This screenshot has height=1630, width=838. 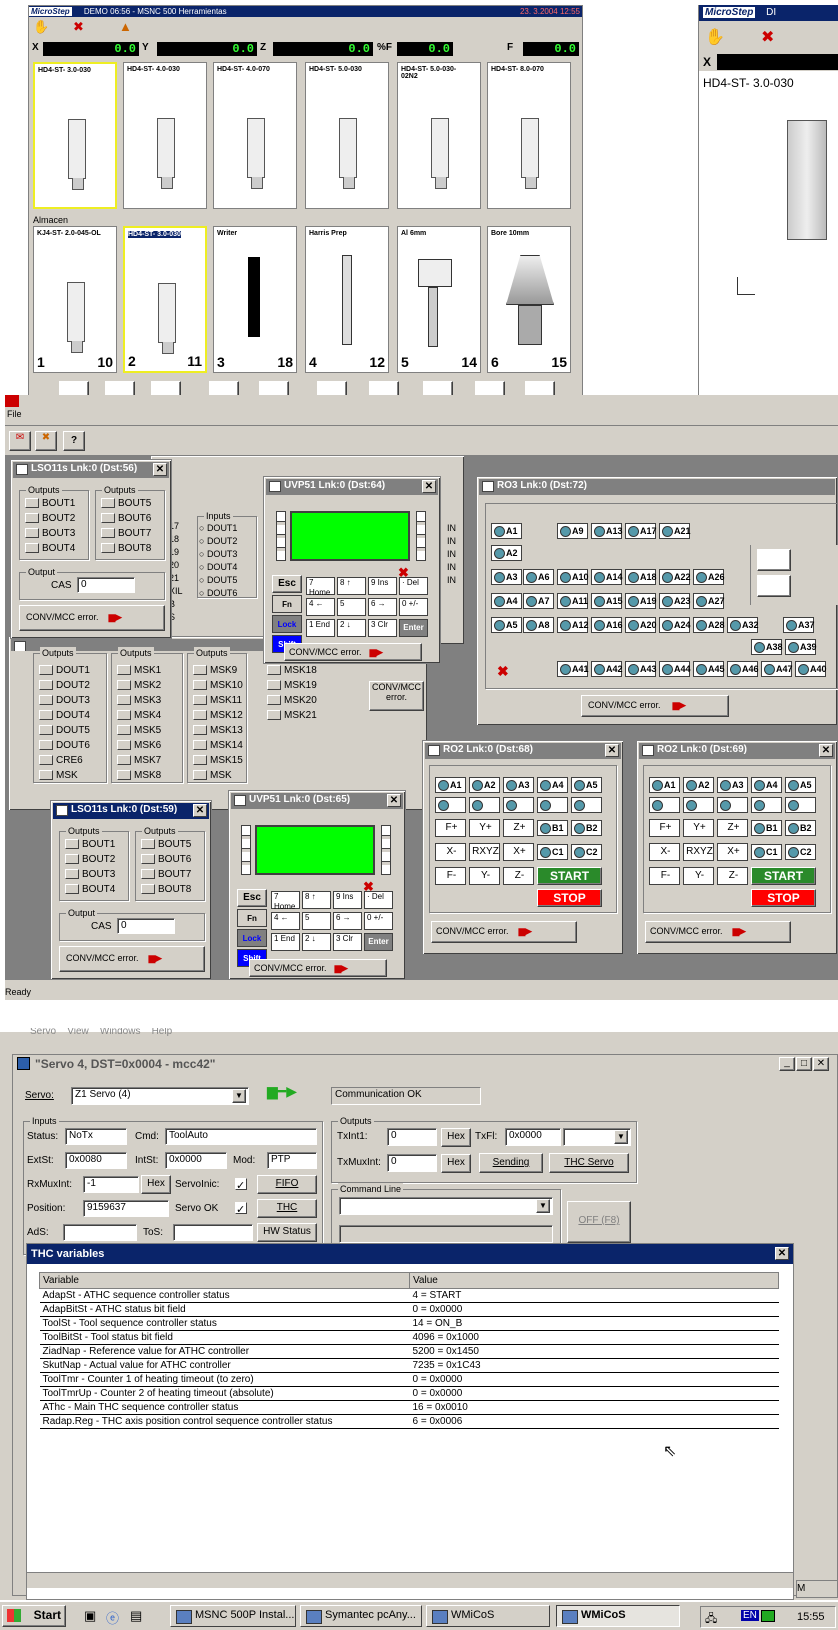 What do you see at coordinates (64, 745) in the screenshot?
I see `check-dout6: DOUT6` at bounding box center [64, 745].